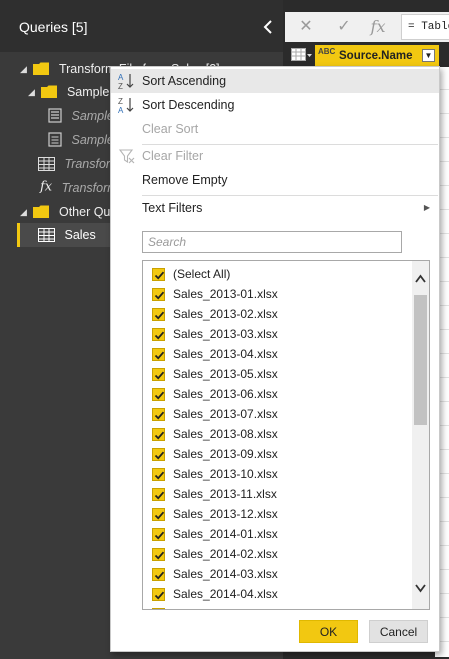 Image resolution: width=449 pixels, height=659 pixels. I want to click on search-input: Search, so click(272, 242).